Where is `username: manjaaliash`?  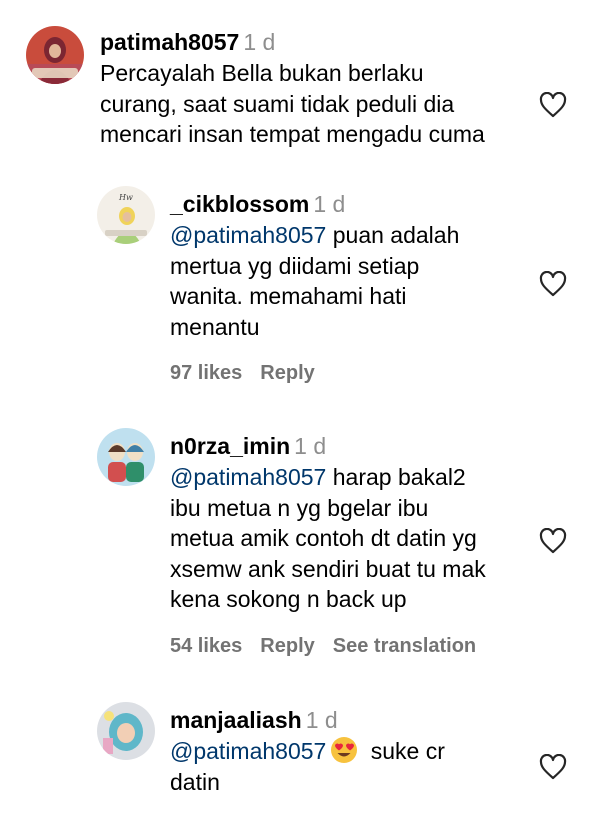 username: manjaaliash is located at coordinates (236, 720).